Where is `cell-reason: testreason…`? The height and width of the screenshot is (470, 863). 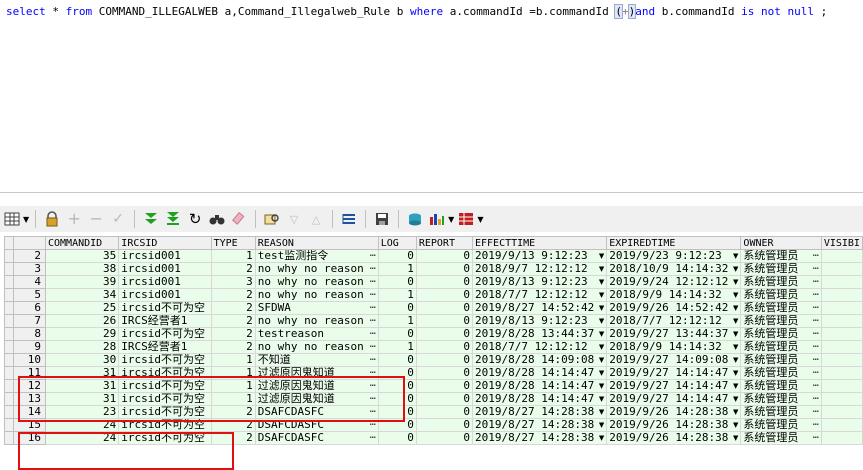
cell-reason: testreason… is located at coordinates (316, 334).